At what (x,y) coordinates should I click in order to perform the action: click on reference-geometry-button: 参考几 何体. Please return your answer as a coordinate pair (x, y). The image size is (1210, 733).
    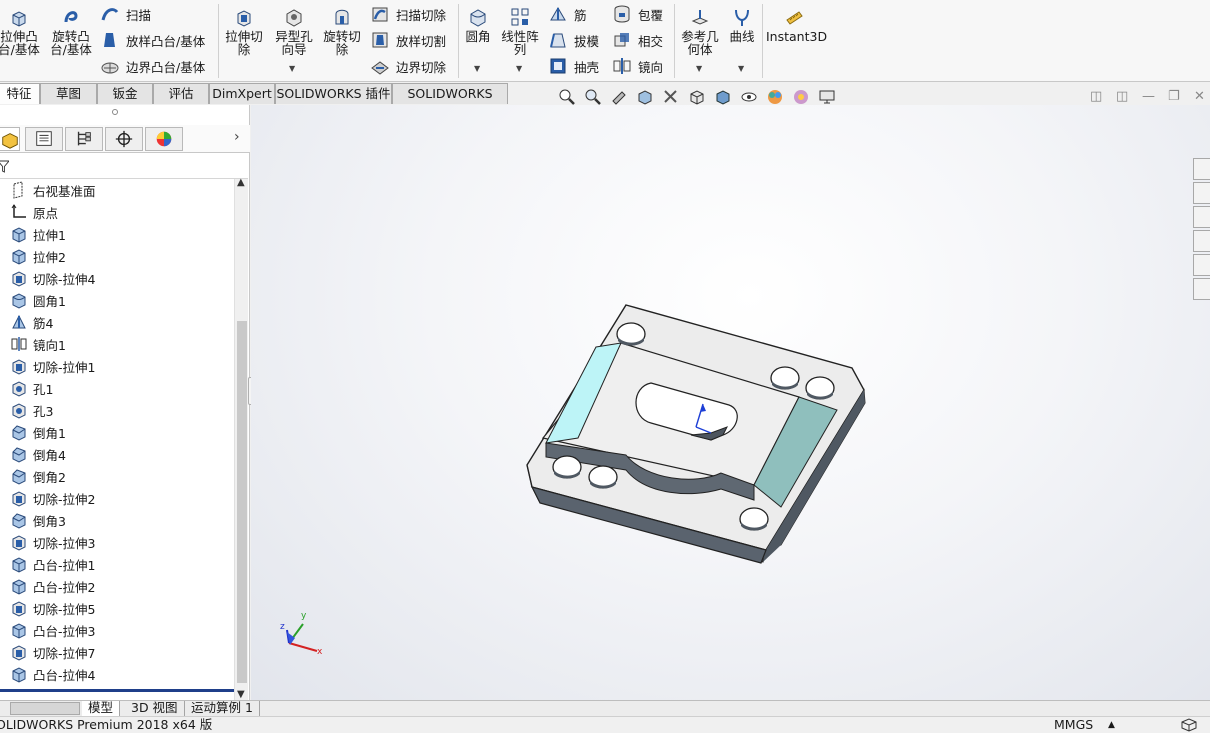
    Looking at the image, I should click on (700, 31).